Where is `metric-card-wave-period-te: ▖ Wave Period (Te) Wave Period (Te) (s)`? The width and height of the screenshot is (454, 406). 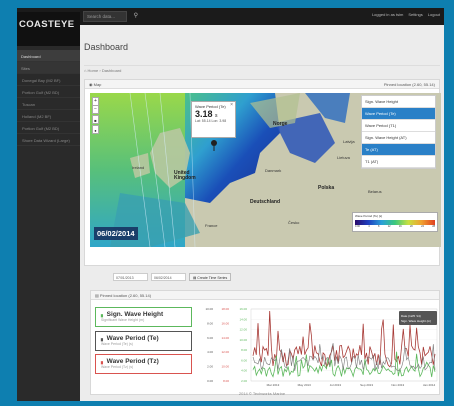
metric-card-wave-period-te: ▖ Wave Period (Te) Wave Period (Te) (s) is located at coordinates (143, 341).